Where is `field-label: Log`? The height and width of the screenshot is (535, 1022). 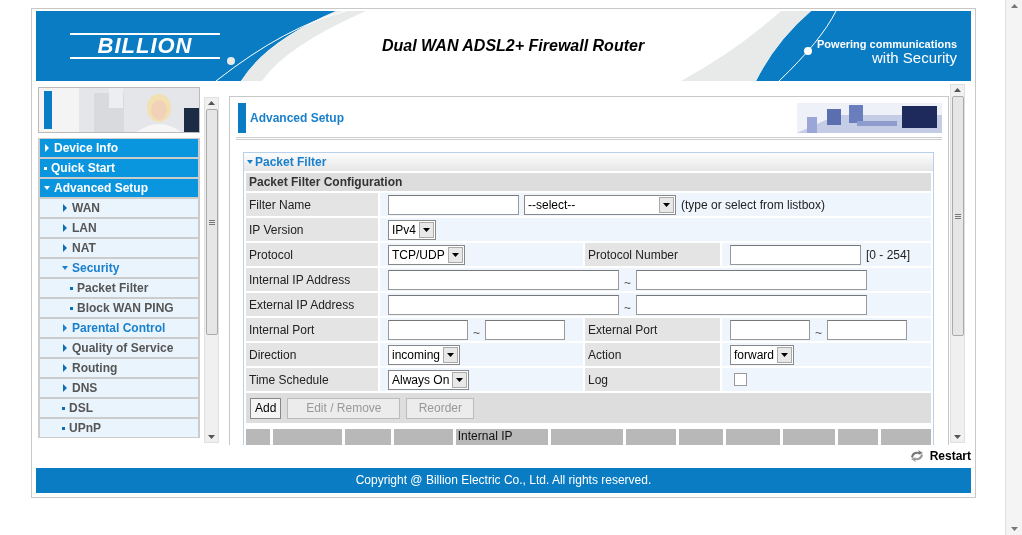
field-label: Log is located at coordinates (652, 379).